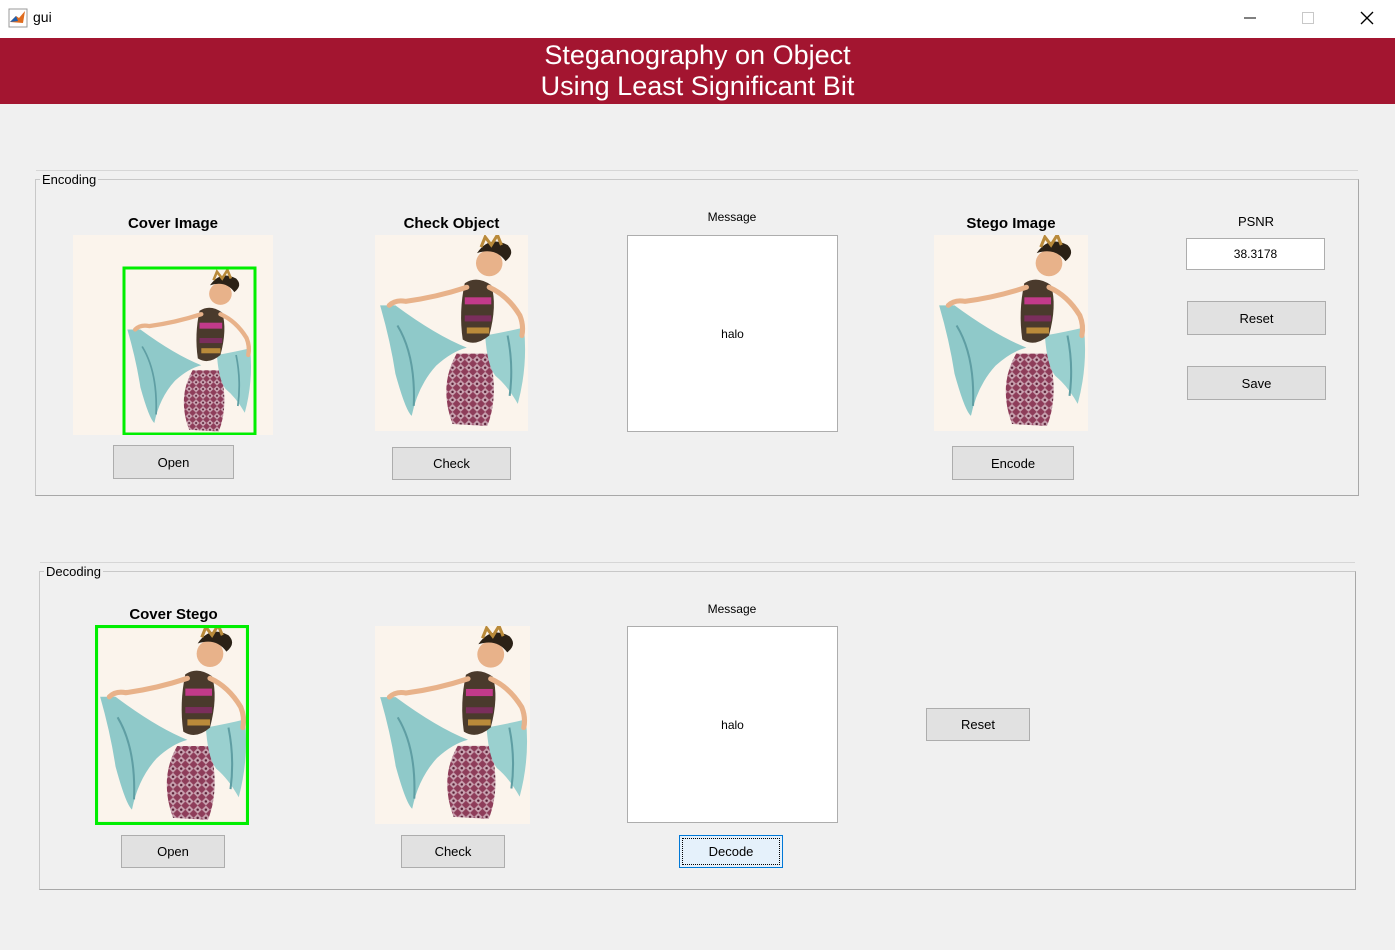 This screenshot has width=1395, height=950. I want to click on psnr-label: PSNR, so click(1256, 221).